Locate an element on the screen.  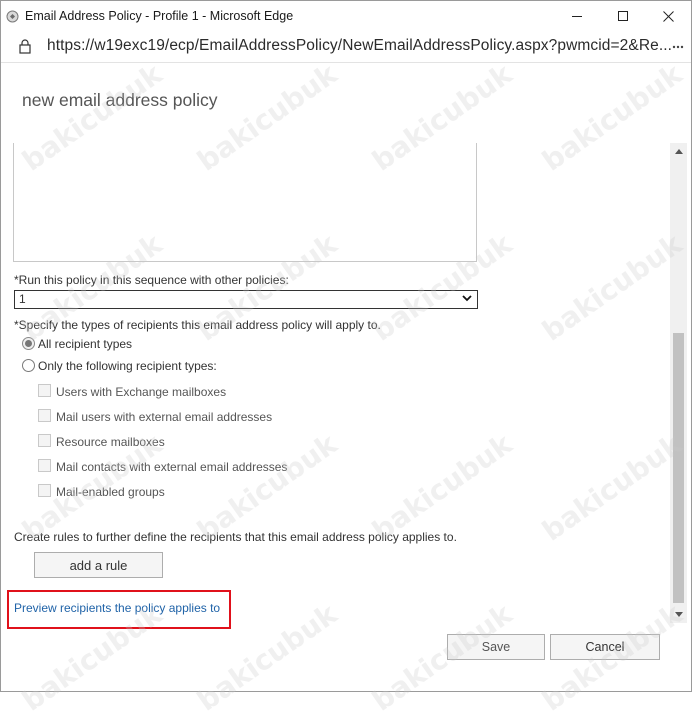
cancel-button: Cancel is located at coordinates (605, 647).